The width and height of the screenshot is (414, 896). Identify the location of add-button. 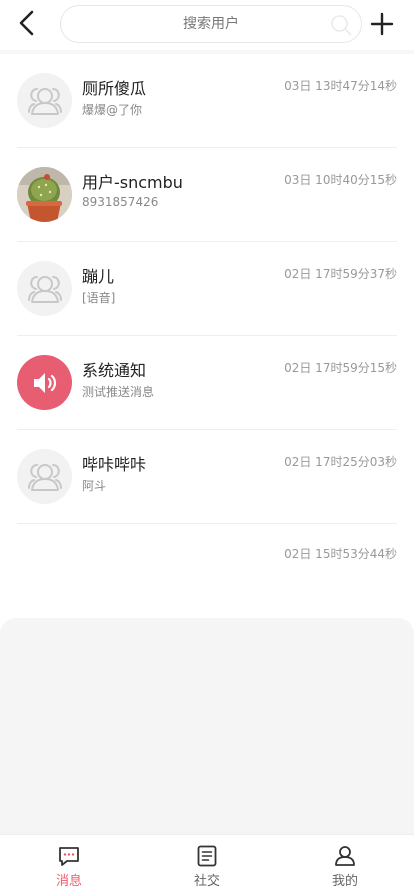
(382, 24).